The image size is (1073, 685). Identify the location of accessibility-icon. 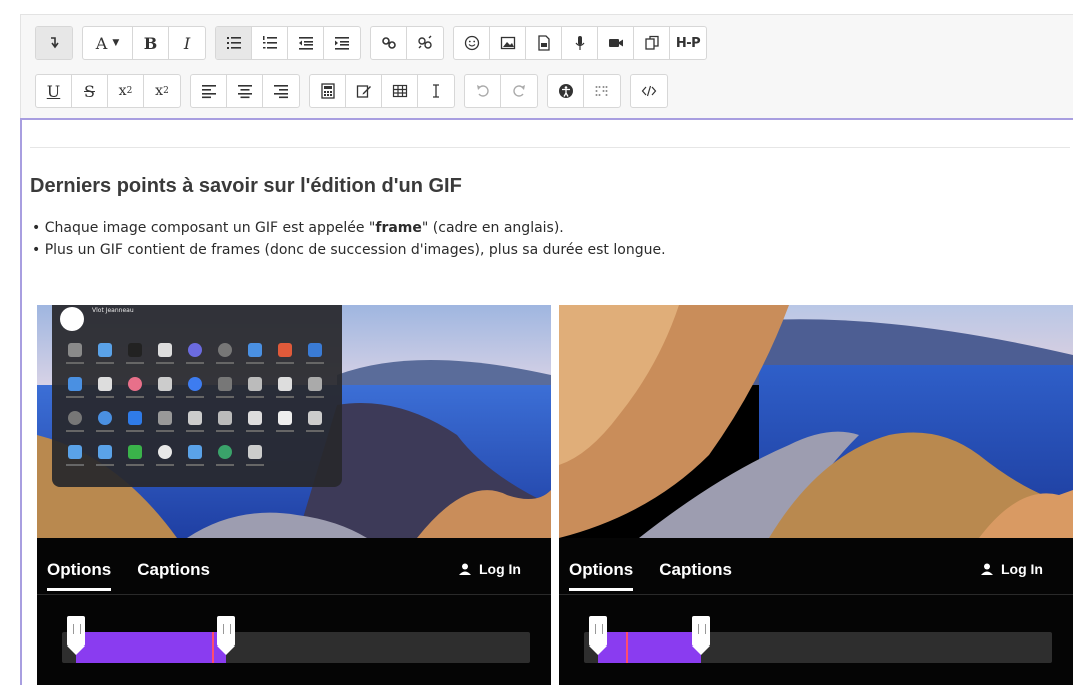
(565, 91).